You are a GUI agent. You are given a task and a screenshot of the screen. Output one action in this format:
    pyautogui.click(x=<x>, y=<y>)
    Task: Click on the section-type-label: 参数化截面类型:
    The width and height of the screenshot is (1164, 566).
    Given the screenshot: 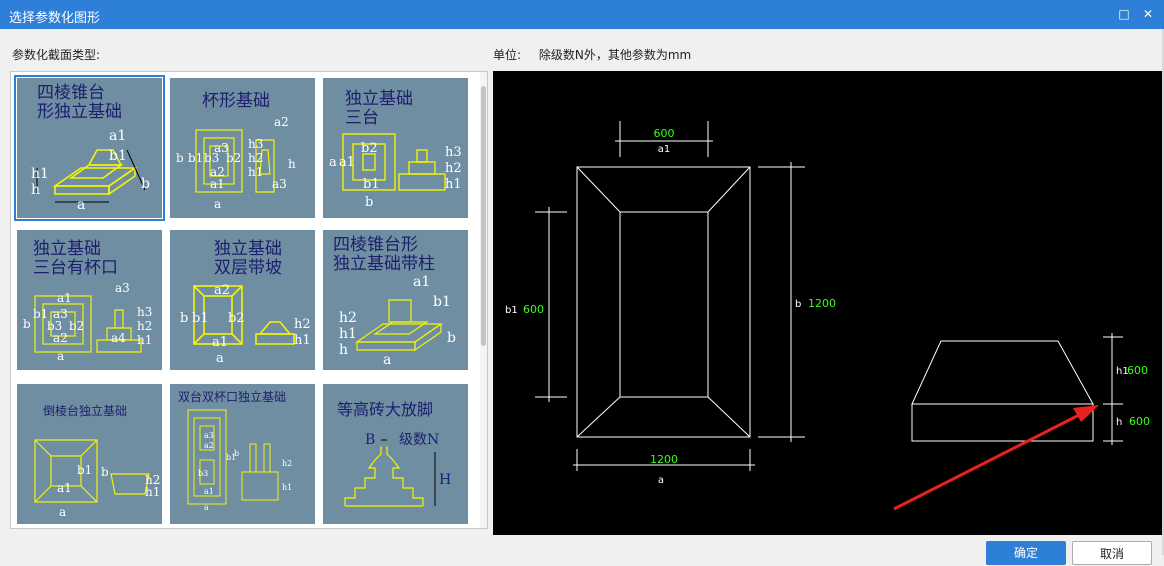 What is the action you would take?
    pyautogui.click(x=56, y=55)
    